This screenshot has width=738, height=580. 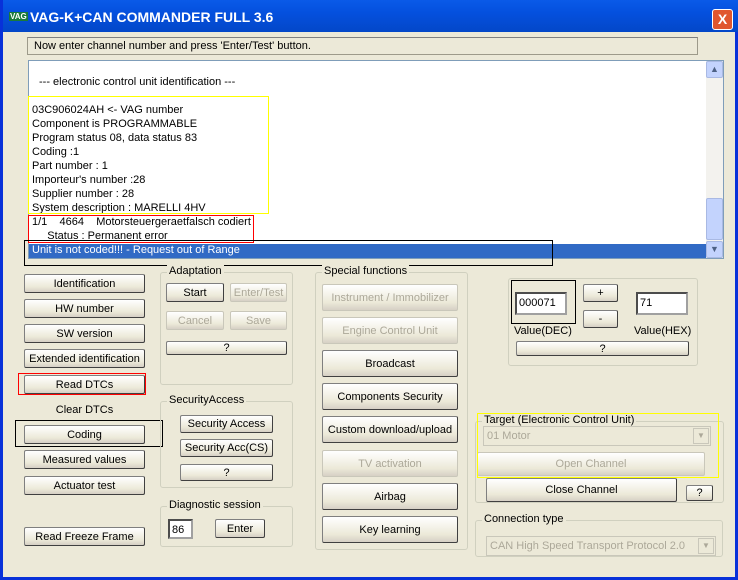 What do you see at coordinates (602, 348) in the screenshot?
I see `value-help-button: ?` at bounding box center [602, 348].